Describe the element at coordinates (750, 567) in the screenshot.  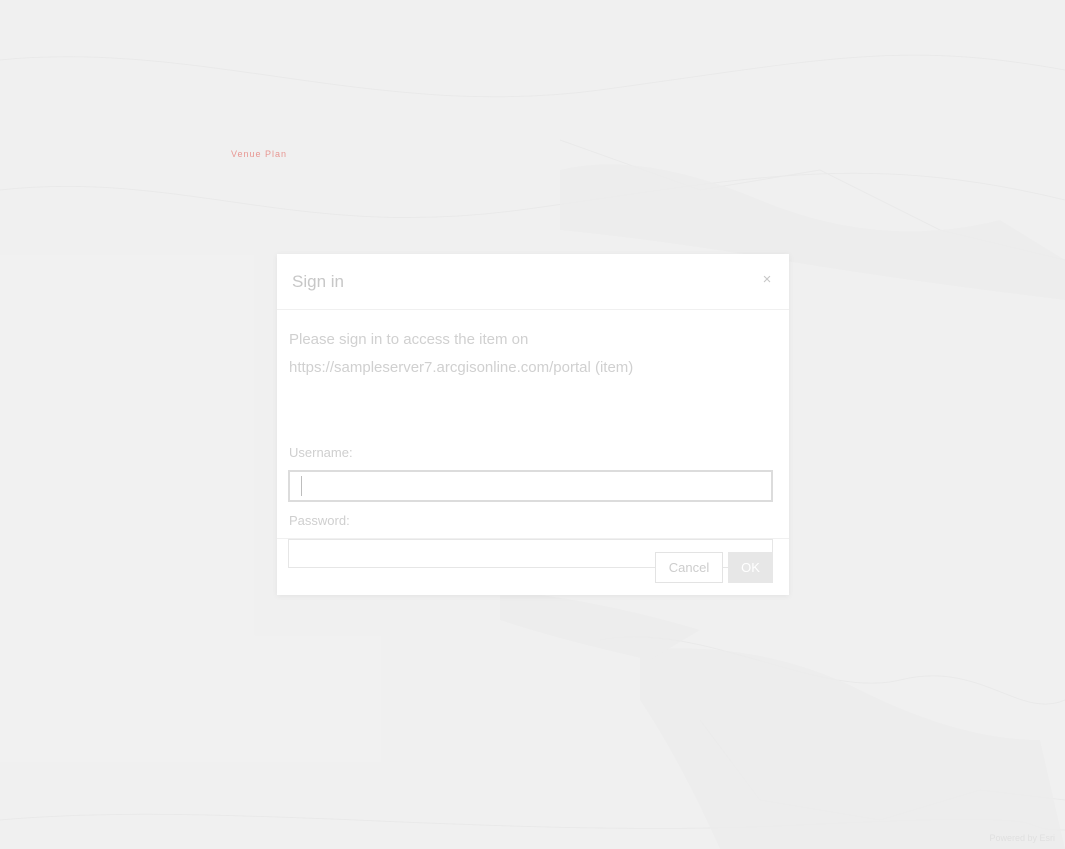
I see `ok-button: OK` at that location.